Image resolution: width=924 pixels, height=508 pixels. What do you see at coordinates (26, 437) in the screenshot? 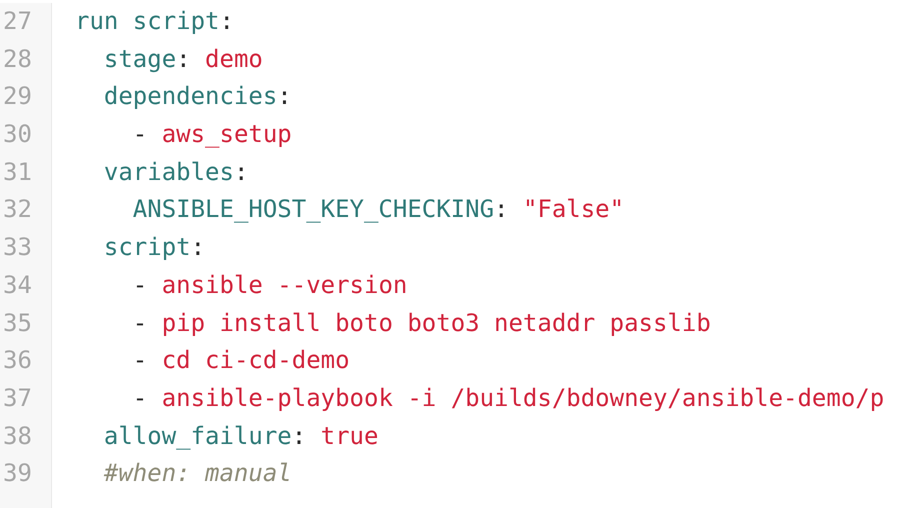
I see `line-number: 38` at bounding box center [26, 437].